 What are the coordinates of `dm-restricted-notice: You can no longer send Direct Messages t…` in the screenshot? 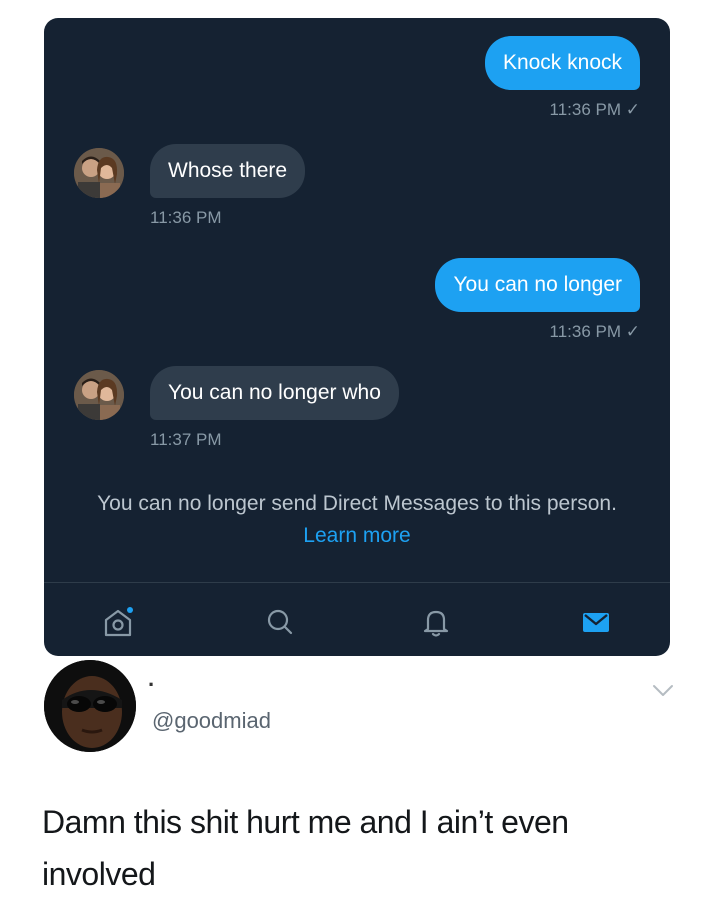 It's located at (357, 520).